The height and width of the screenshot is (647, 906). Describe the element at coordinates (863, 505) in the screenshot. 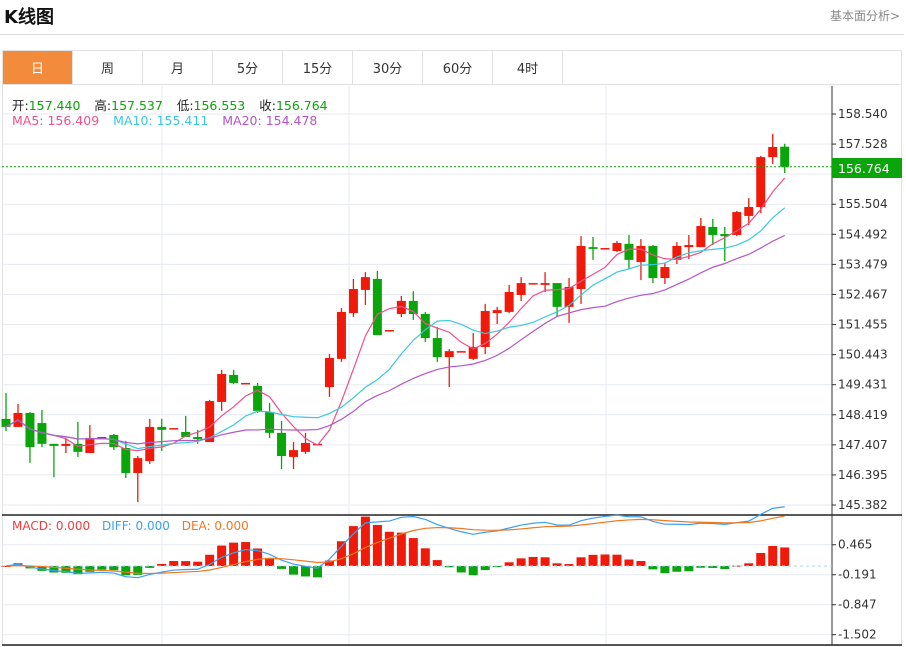

I see `y-tick-label: 145.382` at that location.